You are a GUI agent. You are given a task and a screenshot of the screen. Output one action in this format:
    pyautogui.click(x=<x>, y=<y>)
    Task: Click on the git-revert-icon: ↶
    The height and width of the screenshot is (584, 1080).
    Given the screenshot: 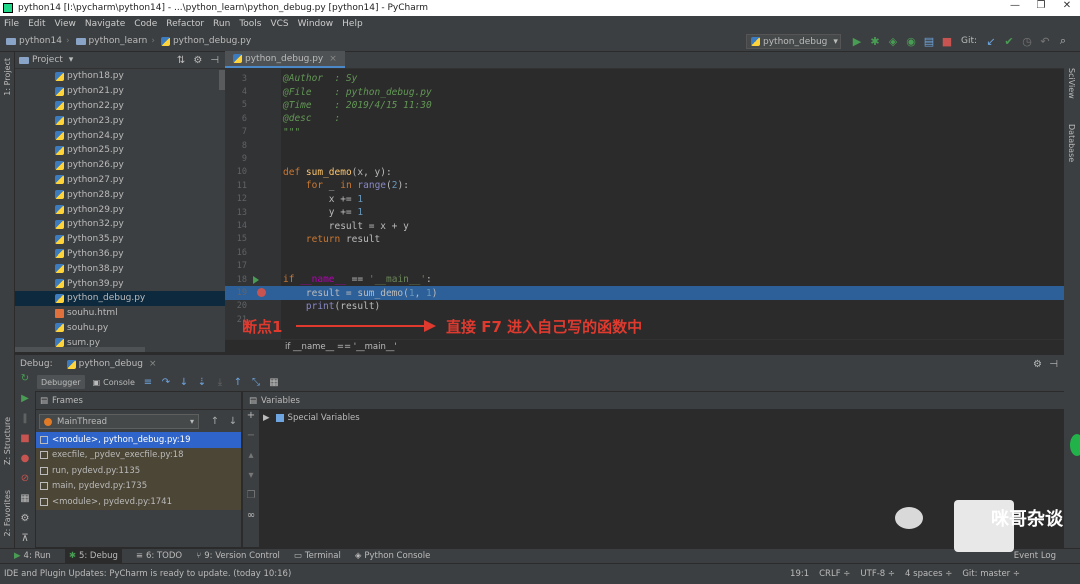 What is the action you would take?
    pyautogui.click(x=1045, y=41)
    